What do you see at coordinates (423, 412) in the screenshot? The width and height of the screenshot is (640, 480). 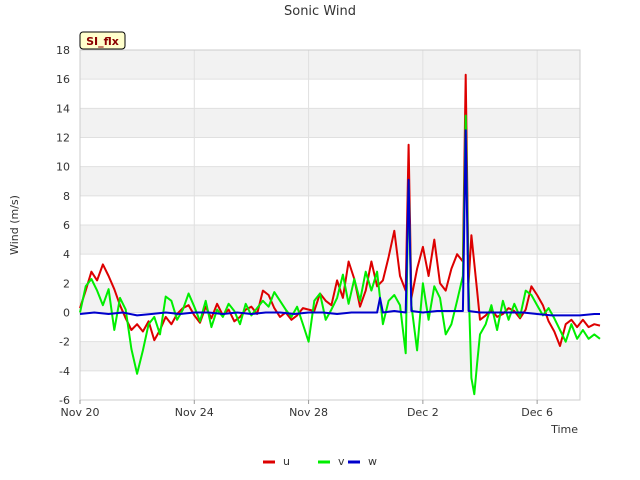 I see `x-tick-label: Dec 2` at bounding box center [423, 412].